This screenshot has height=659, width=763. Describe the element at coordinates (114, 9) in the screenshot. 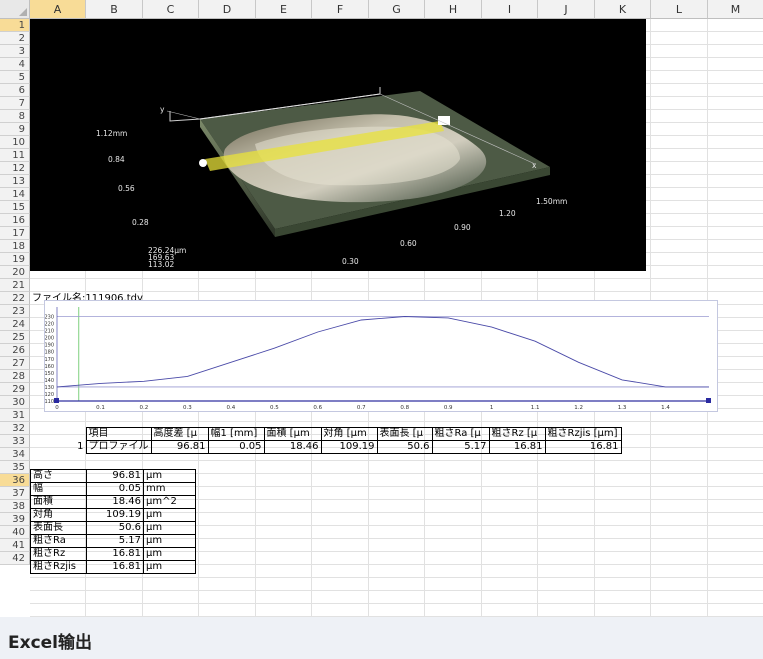

I see `column-header-B: B` at that location.